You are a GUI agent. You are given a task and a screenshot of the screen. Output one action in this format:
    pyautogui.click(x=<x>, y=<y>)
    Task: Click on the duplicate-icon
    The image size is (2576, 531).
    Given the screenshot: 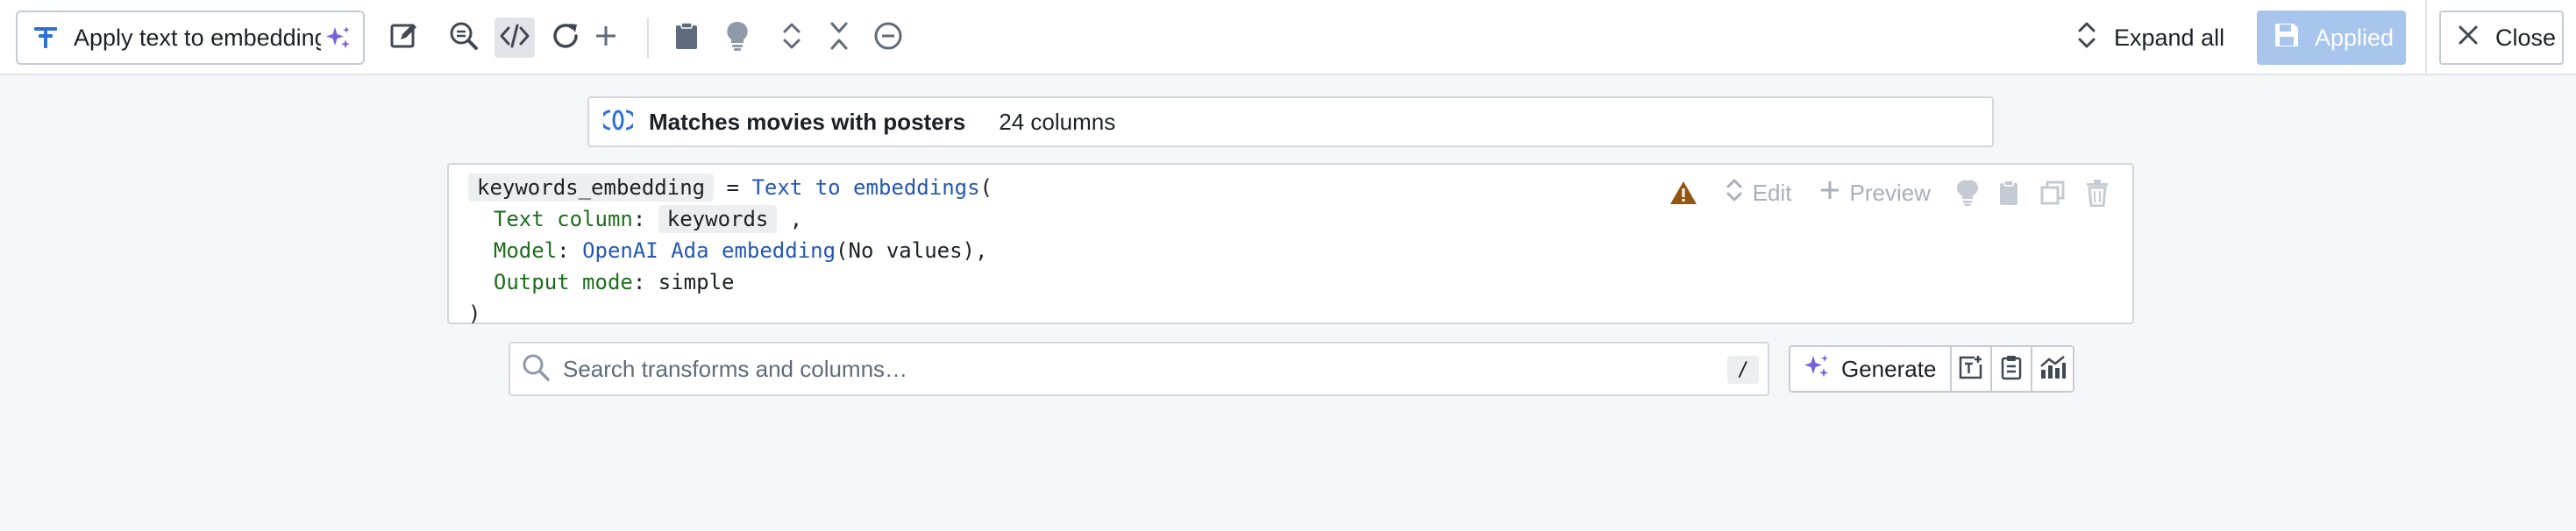 What is the action you would take?
    pyautogui.click(x=2052, y=193)
    